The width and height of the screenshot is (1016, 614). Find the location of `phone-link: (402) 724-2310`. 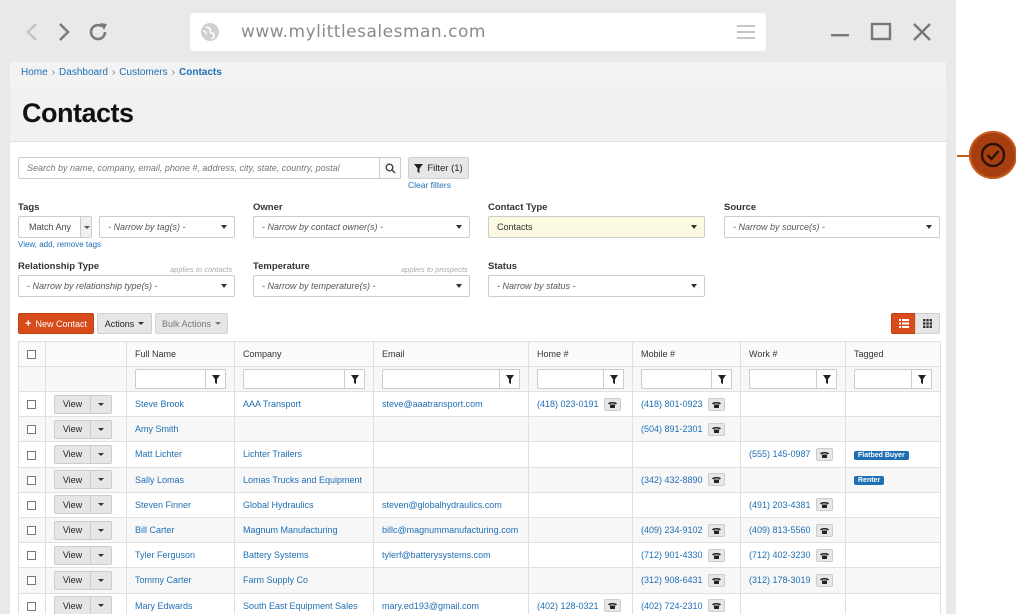

phone-link: (402) 724-2310 is located at coordinates (672, 606).